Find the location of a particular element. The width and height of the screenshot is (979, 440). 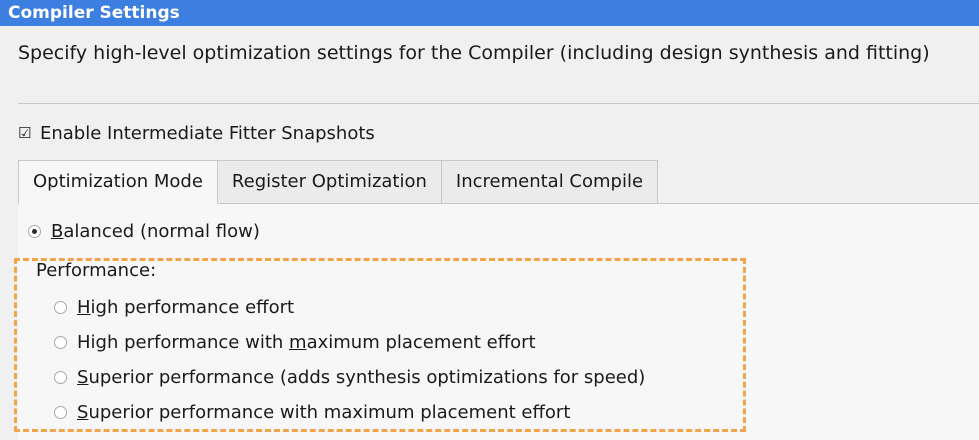

tab-register-optimization: Register Optimization is located at coordinates (329, 182).